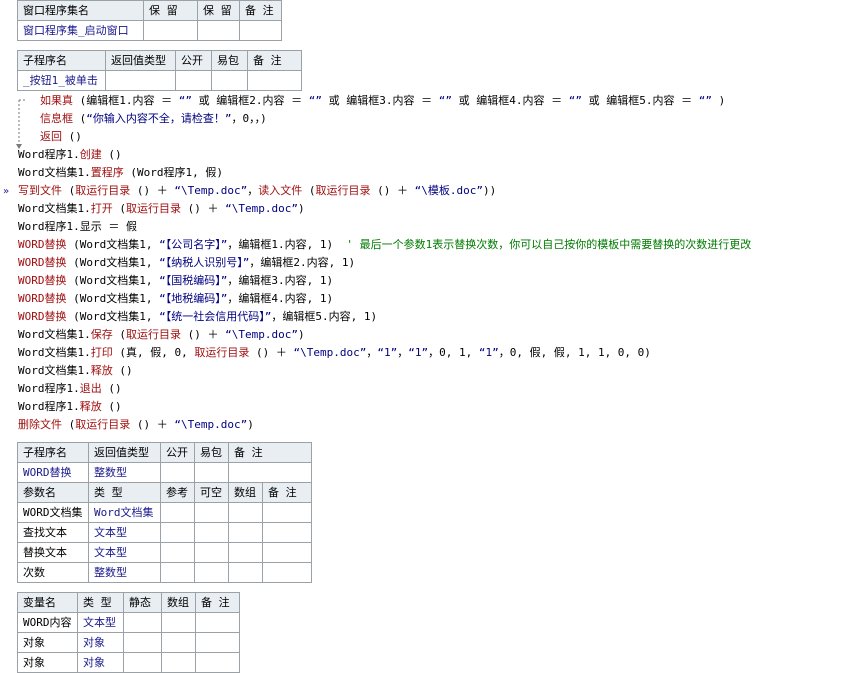 This screenshot has width=844, height=673. What do you see at coordinates (53, 552) in the screenshot?
I see `param-name-cell: 替换文本` at bounding box center [53, 552].